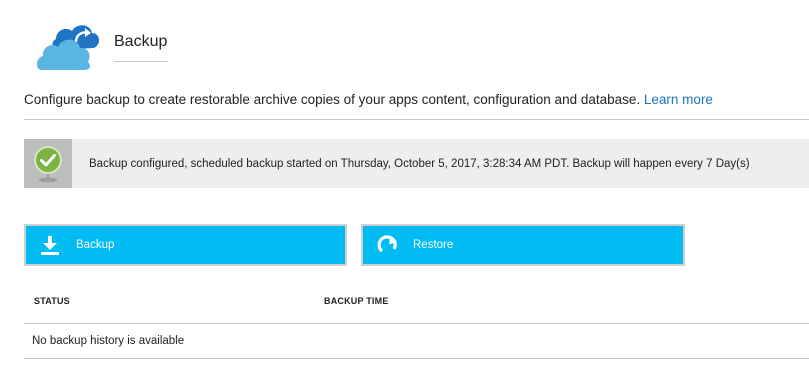 The image size is (809, 368). Describe the element at coordinates (433, 245) in the screenshot. I see `restore-button-label: Restore` at that location.